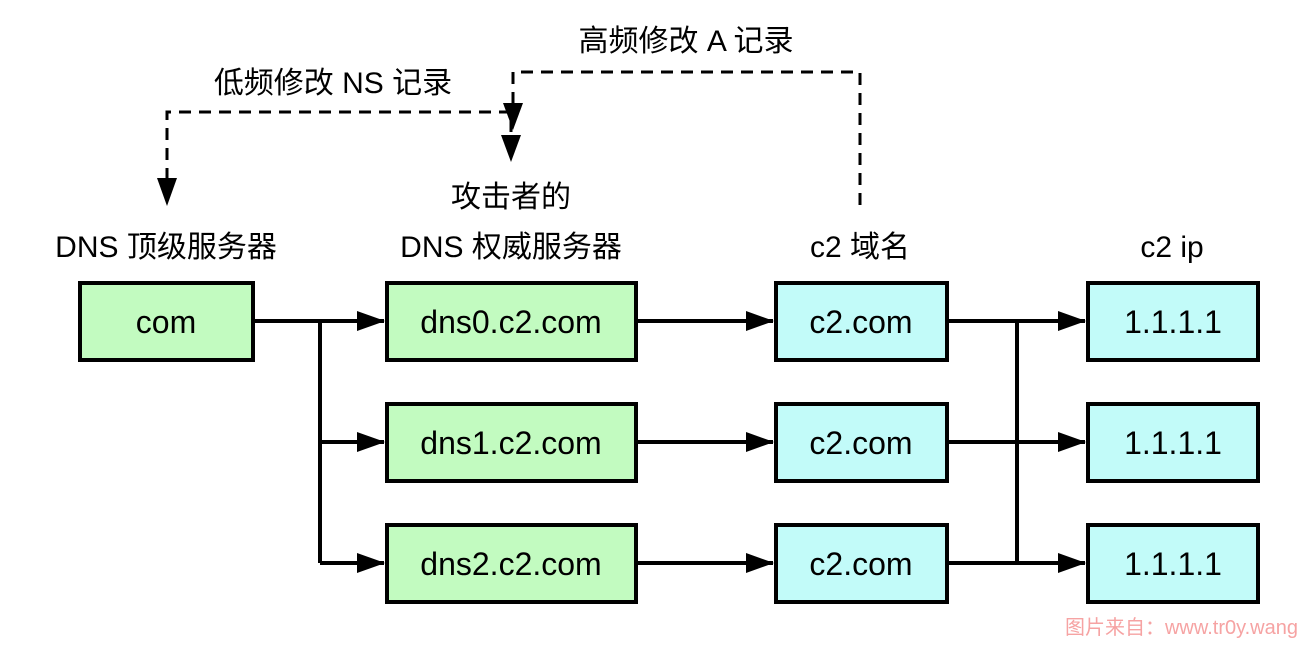  I want to click on tld-node: com, so click(166, 321).